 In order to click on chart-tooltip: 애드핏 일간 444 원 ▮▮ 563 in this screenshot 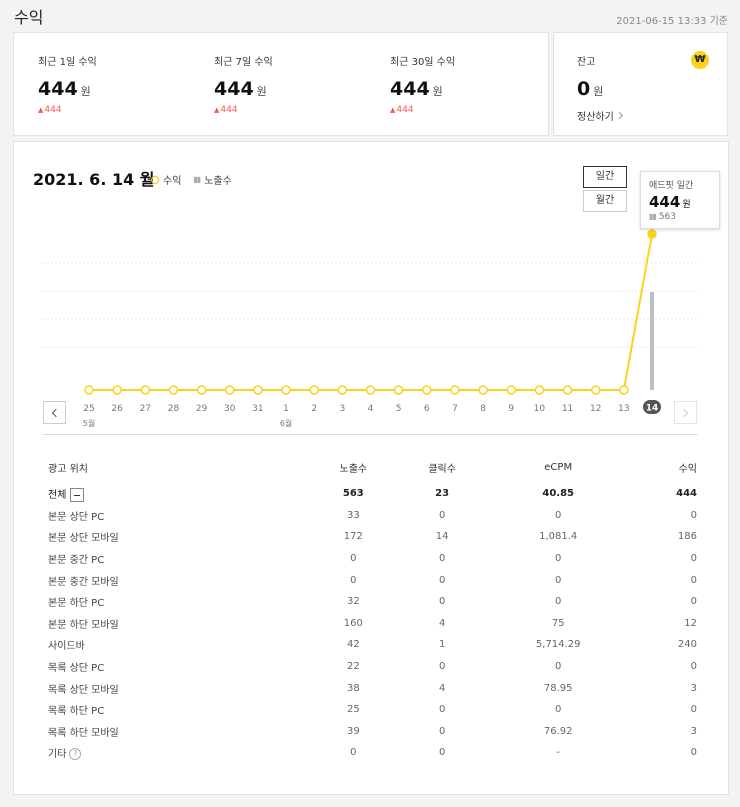, I will do `click(680, 200)`.